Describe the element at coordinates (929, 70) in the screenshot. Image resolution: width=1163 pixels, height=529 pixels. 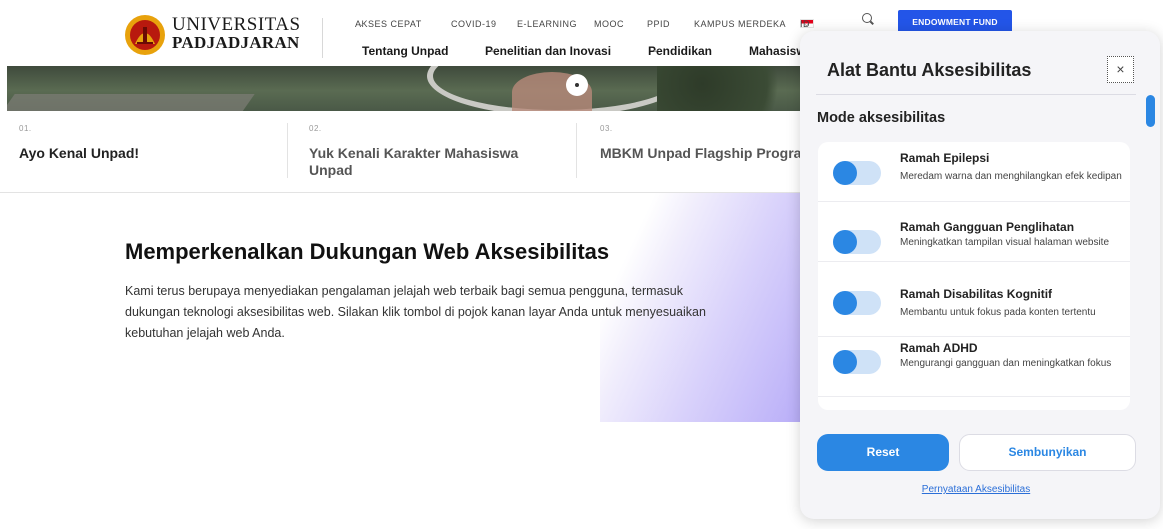
I see `panel-title: Alat Bantu Aksesibilitas` at that location.